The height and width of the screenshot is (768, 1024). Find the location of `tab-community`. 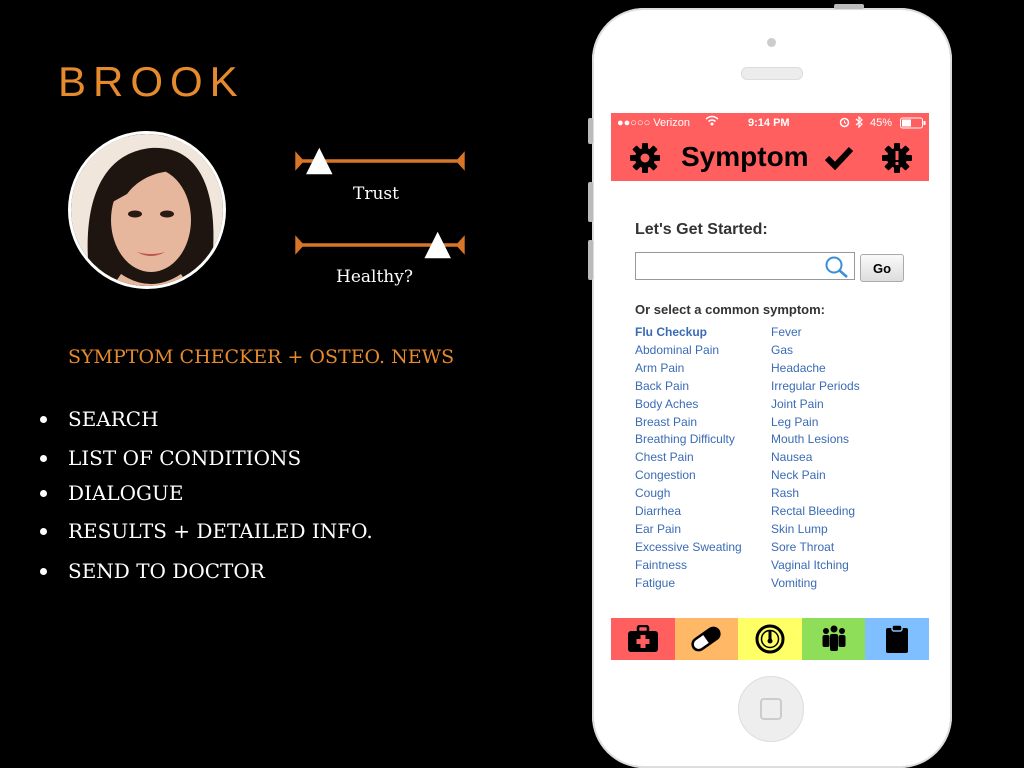

tab-community is located at coordinates (833, 639).